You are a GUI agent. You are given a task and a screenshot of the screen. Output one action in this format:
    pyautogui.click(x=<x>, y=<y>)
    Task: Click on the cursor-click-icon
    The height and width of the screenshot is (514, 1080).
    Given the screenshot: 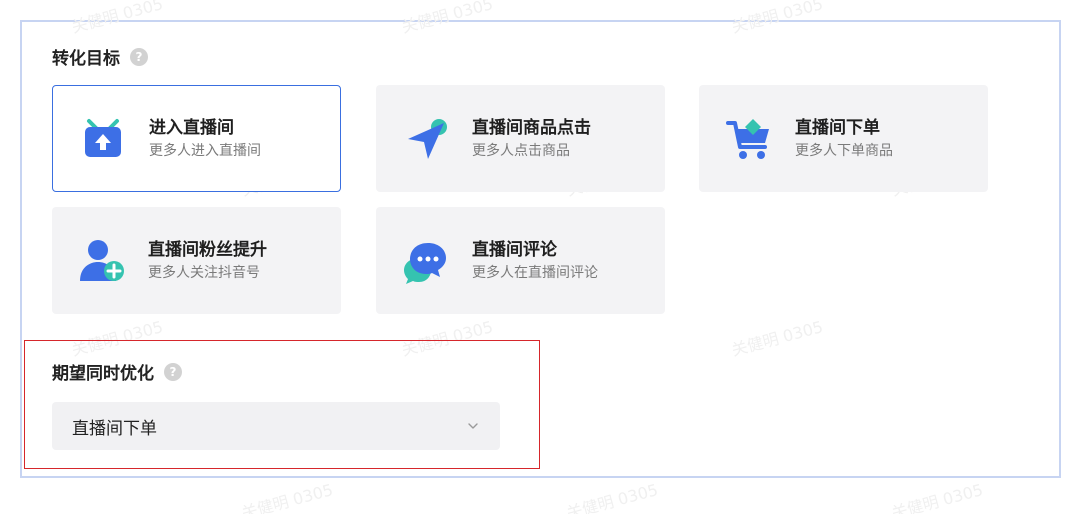 What is the action you would take?
    pyautogui.click(x=427, y=138)
    